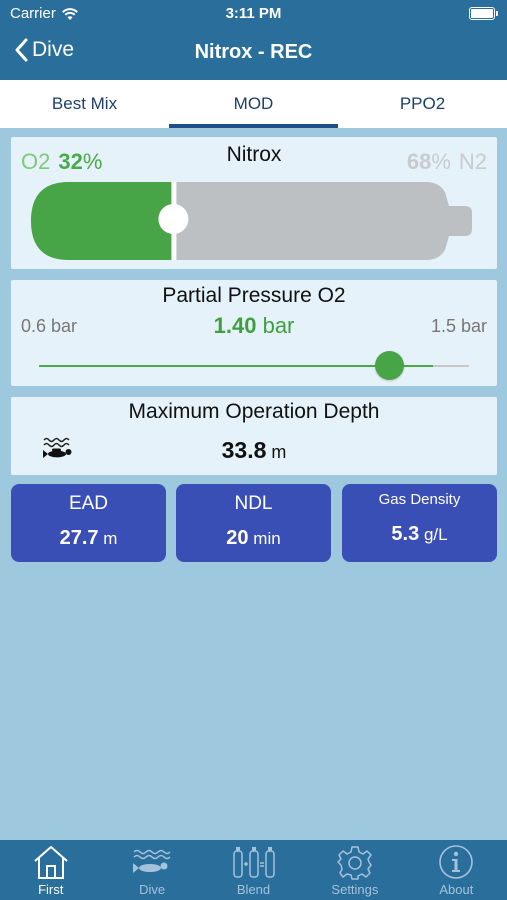 The image size is (507, 900). What do you see at coordinates (254, 436) in the screenshot?
I see `mod-card: Maximum Operation Depth 33.8 m` at bounding box center [254, 436].